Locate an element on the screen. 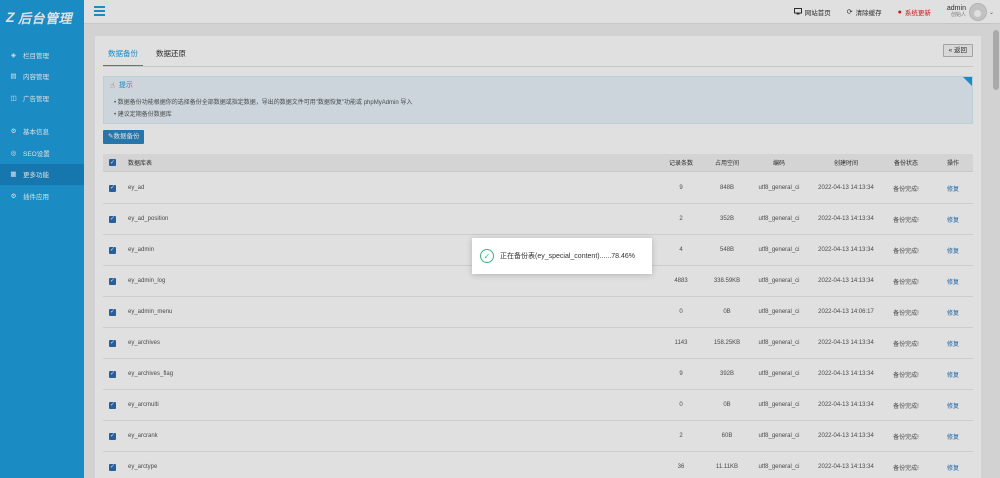  progress-toast: ✓ 正在备份表(ey_special_content)......78.46% is located at coordinates (562, 256).